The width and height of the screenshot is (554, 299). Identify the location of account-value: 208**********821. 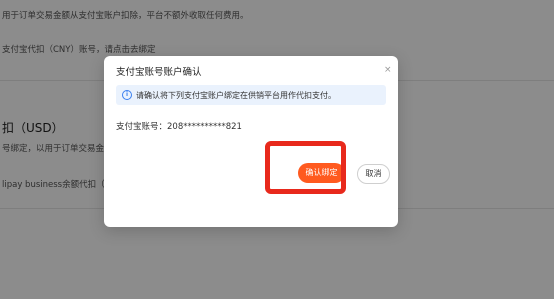
(204, 127).